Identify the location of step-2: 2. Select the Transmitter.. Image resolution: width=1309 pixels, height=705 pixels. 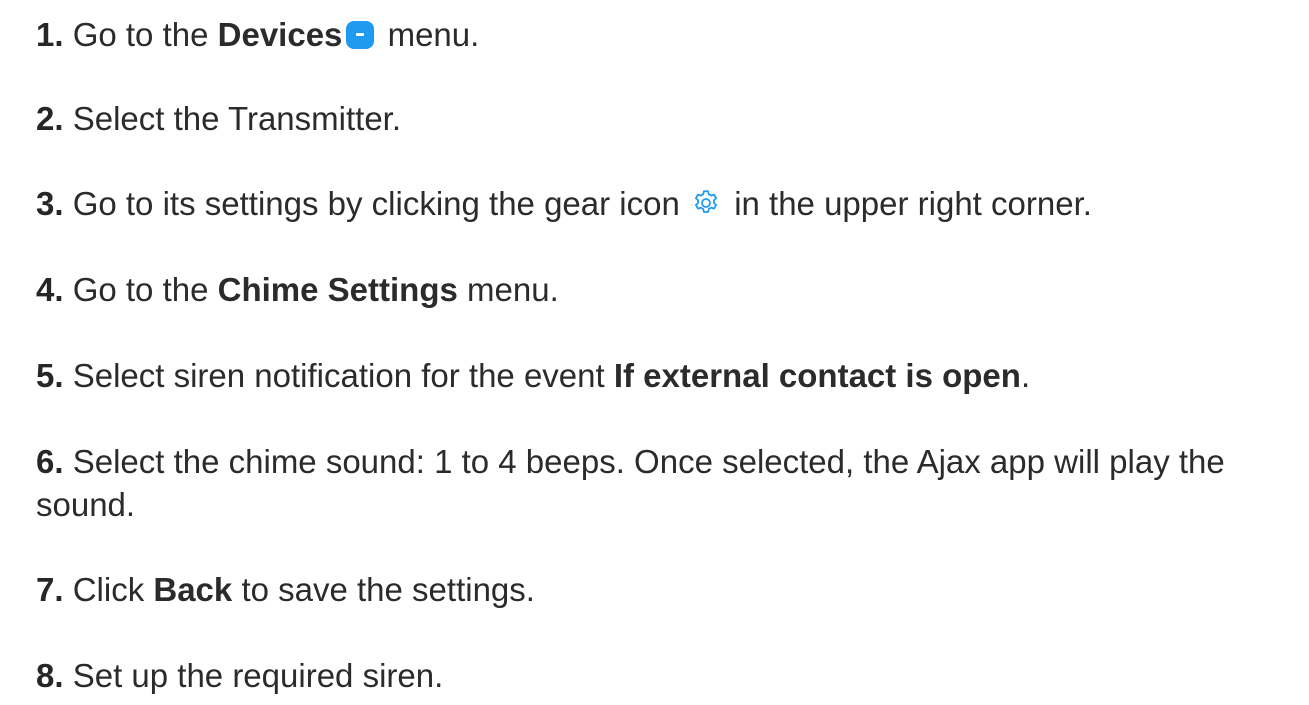
(218, 118).